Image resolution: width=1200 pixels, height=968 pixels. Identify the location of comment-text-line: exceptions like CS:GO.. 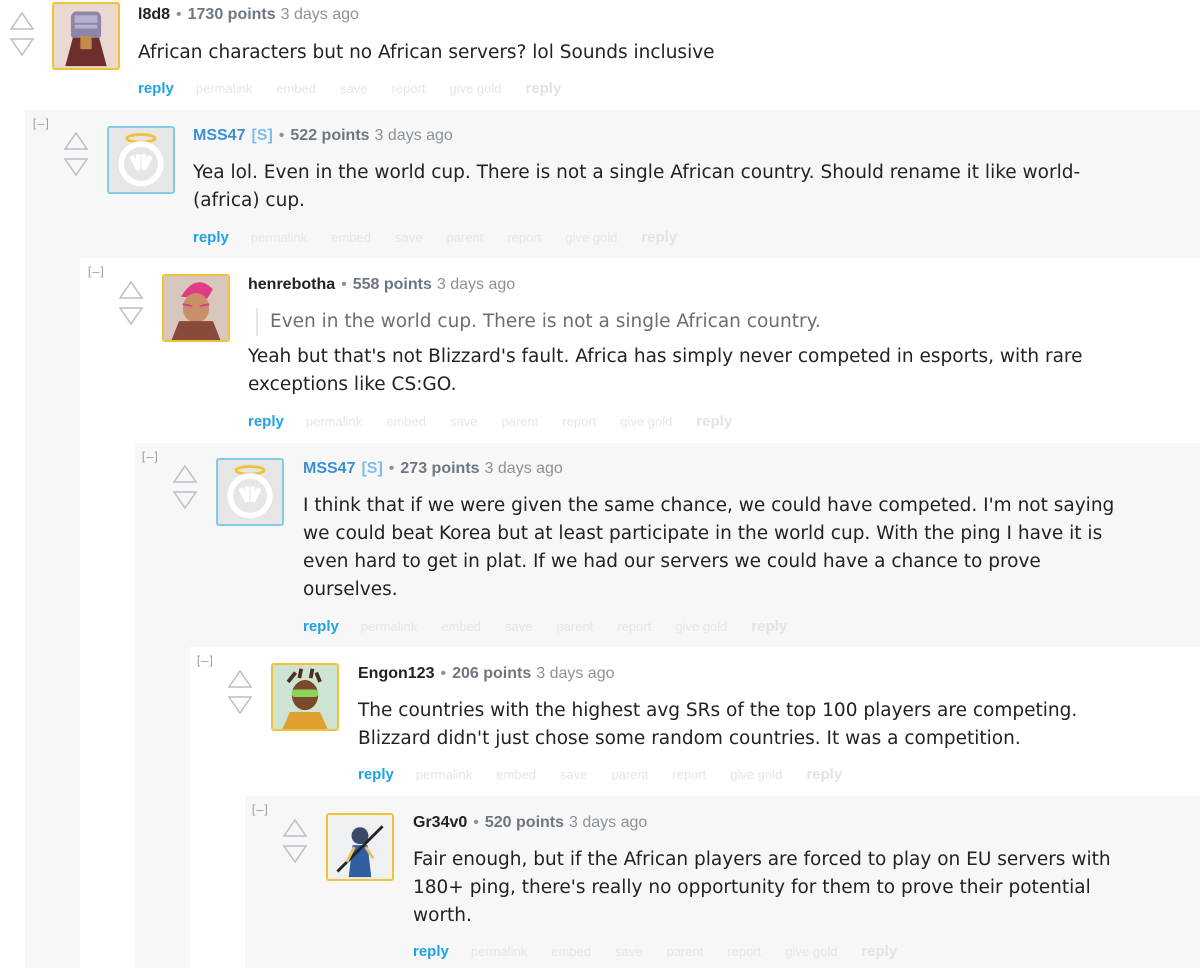
(352, 384).